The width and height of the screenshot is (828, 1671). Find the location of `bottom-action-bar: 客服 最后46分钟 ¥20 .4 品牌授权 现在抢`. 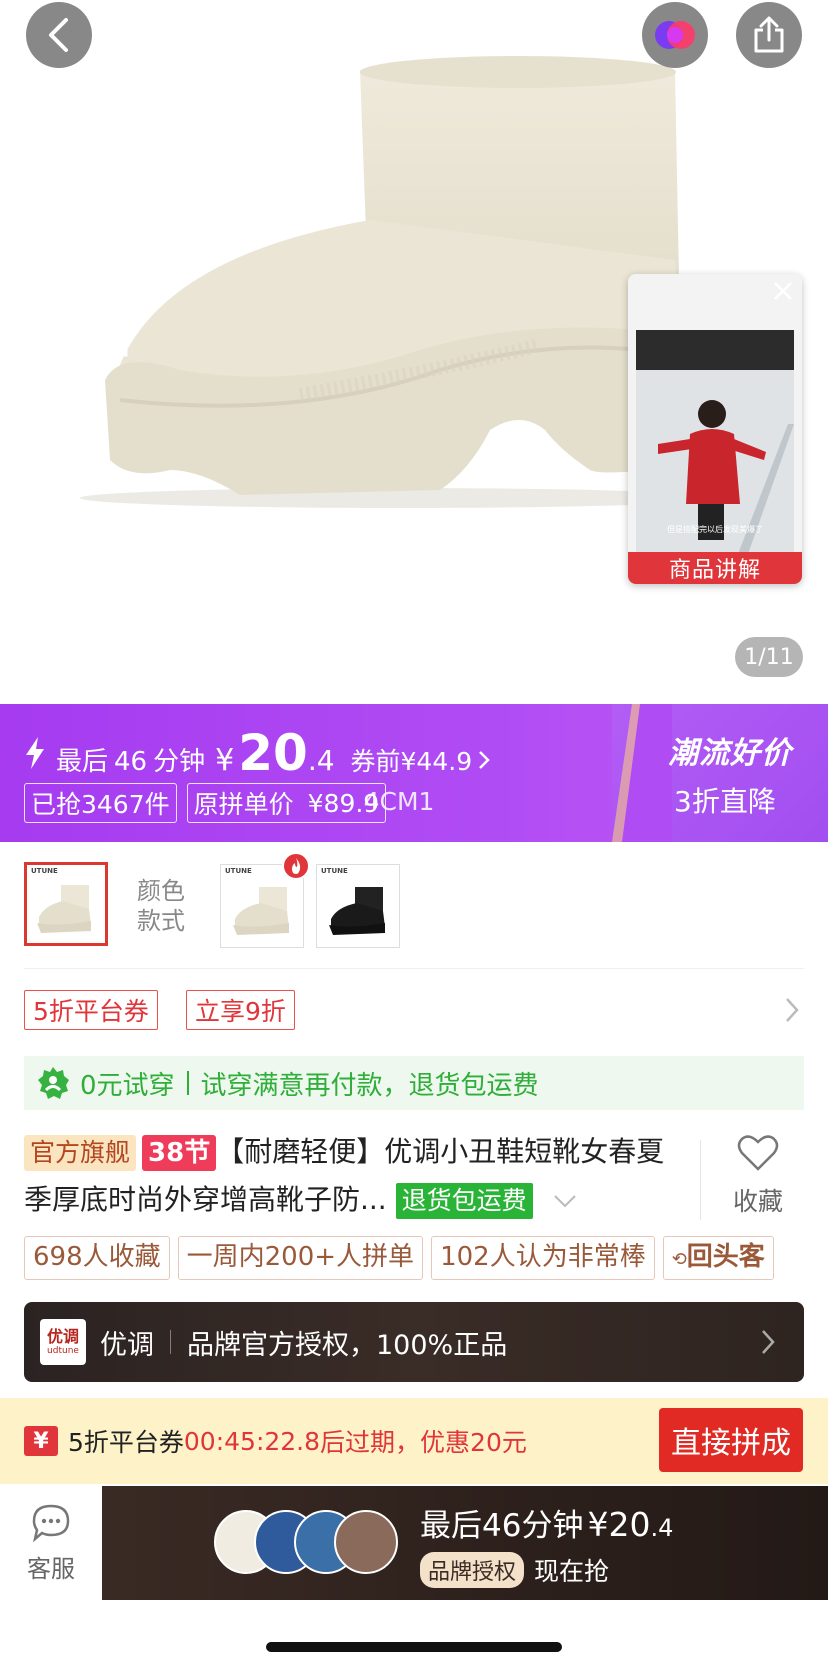

bottom-action-bar: 客服 最后46分钟 ¥20 .4 品牌授权 现在抢 is located at coordinates (414, 1543).